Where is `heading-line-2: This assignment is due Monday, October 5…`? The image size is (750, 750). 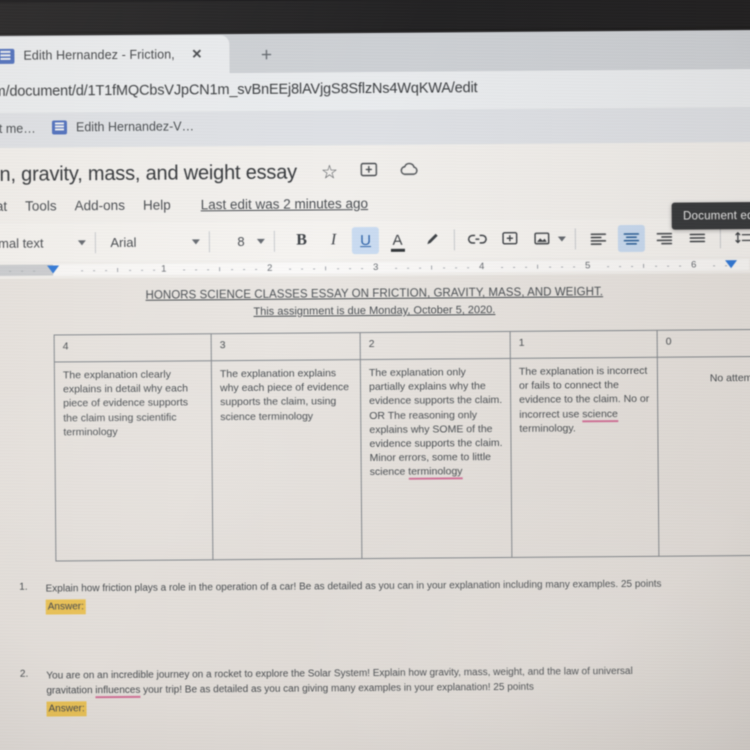
heading-line-2: This assignment is due Monday, October 5… is located at coordinates (374, 311).